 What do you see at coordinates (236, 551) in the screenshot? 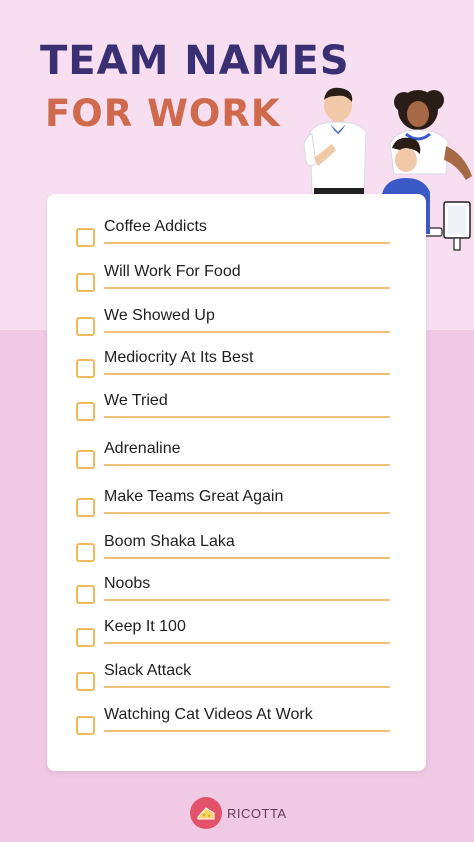
I see `list-item: Boom Shaka Laka` at bounding box center [236, 551].